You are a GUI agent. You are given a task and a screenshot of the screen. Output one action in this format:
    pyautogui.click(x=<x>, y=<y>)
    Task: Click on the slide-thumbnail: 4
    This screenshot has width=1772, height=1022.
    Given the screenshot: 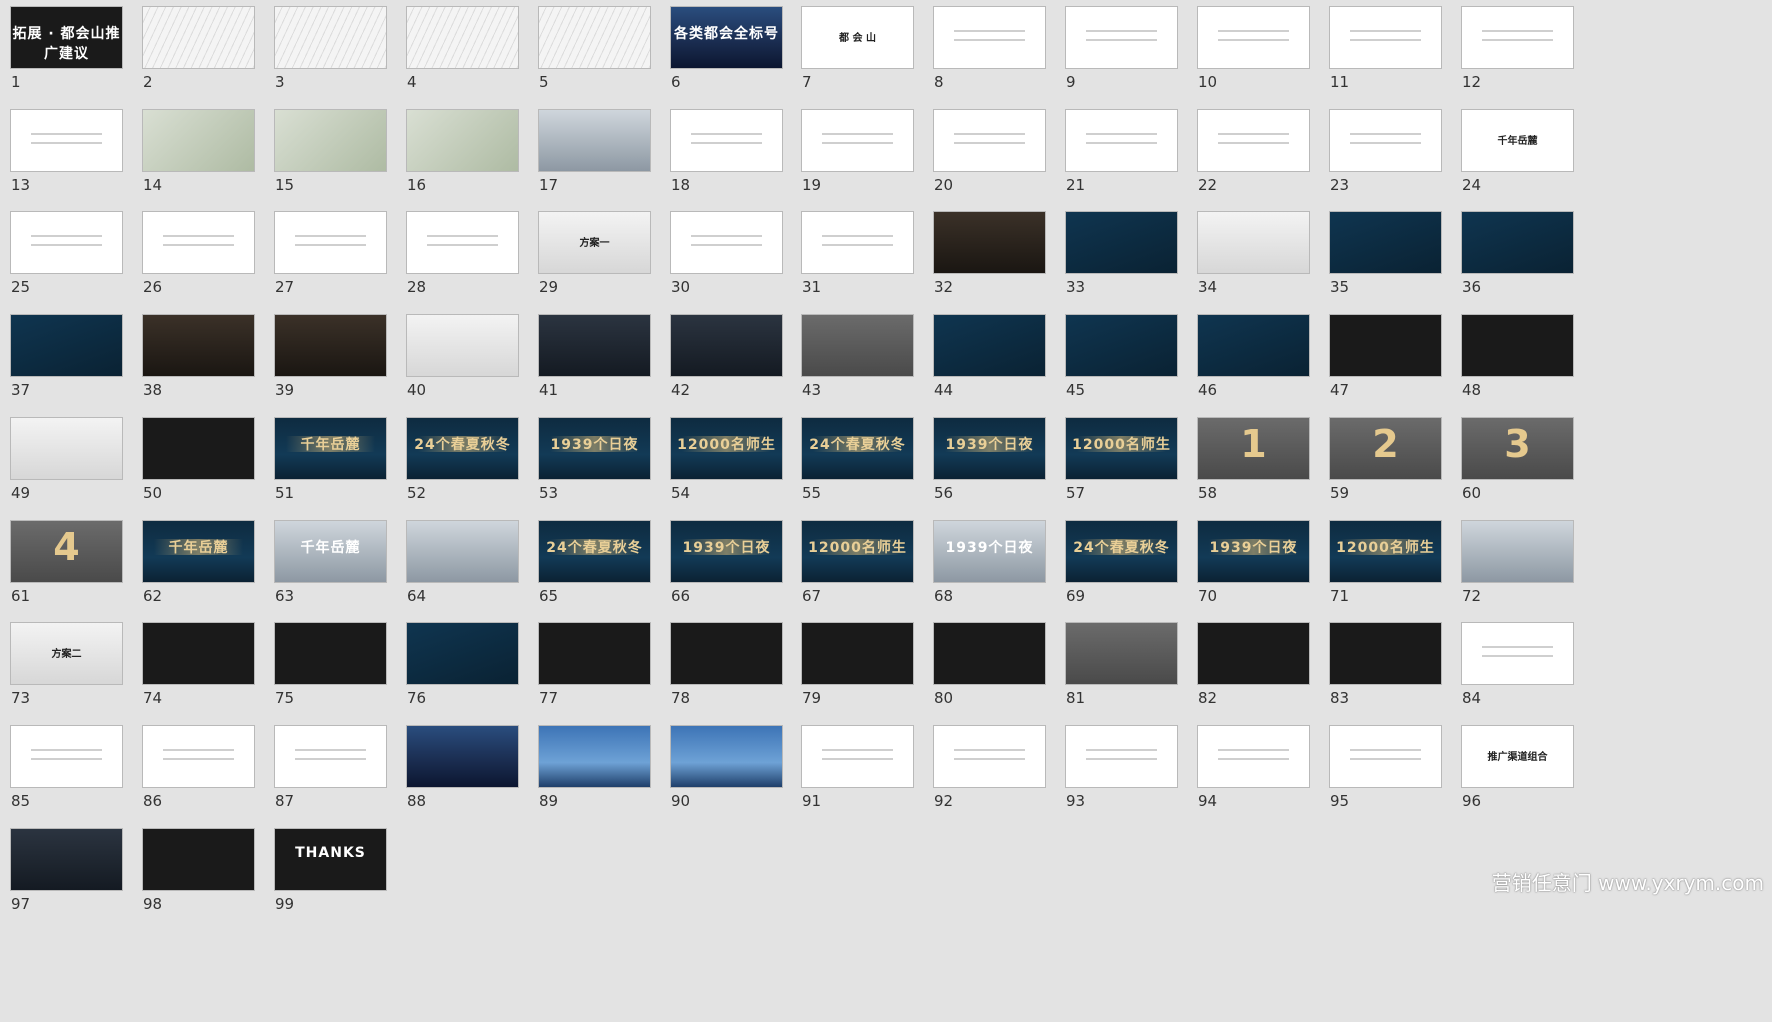 What is the action you would take?
    pyautogui.click(x=66, y=551)
    